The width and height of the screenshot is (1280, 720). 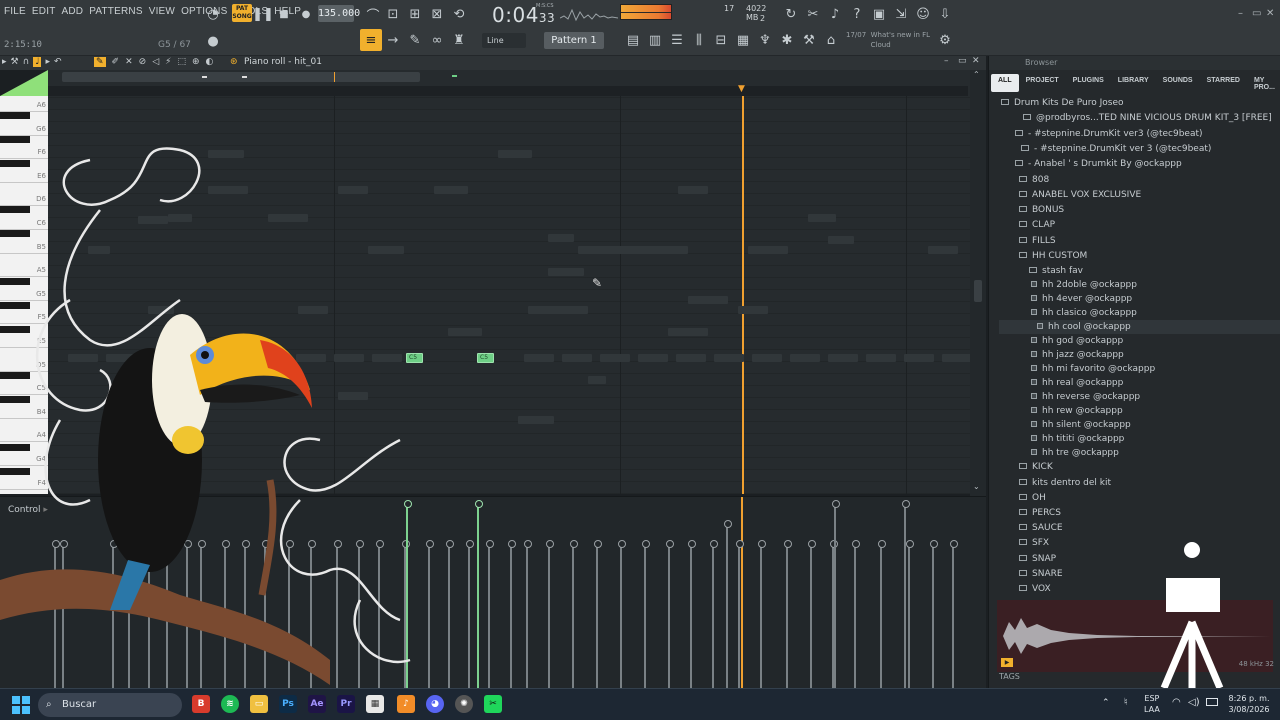 I want to click on folder-item: HH CUSTOM, so click(x=1053, y=256).